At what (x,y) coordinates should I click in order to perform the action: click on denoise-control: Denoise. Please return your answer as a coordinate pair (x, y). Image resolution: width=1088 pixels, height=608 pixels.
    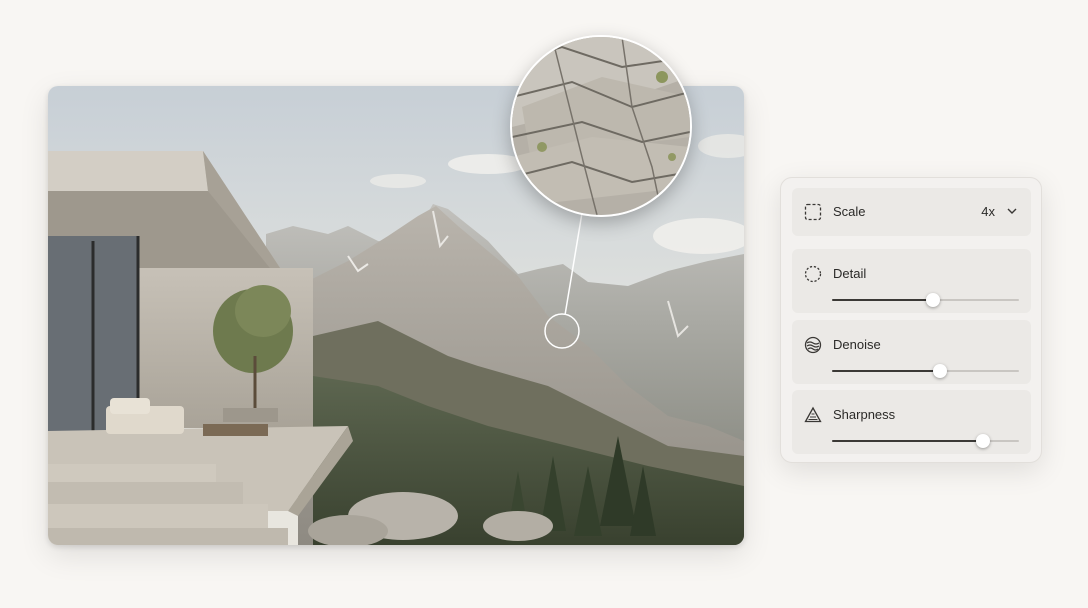
    Looking at the image, I should click on (911, 352).